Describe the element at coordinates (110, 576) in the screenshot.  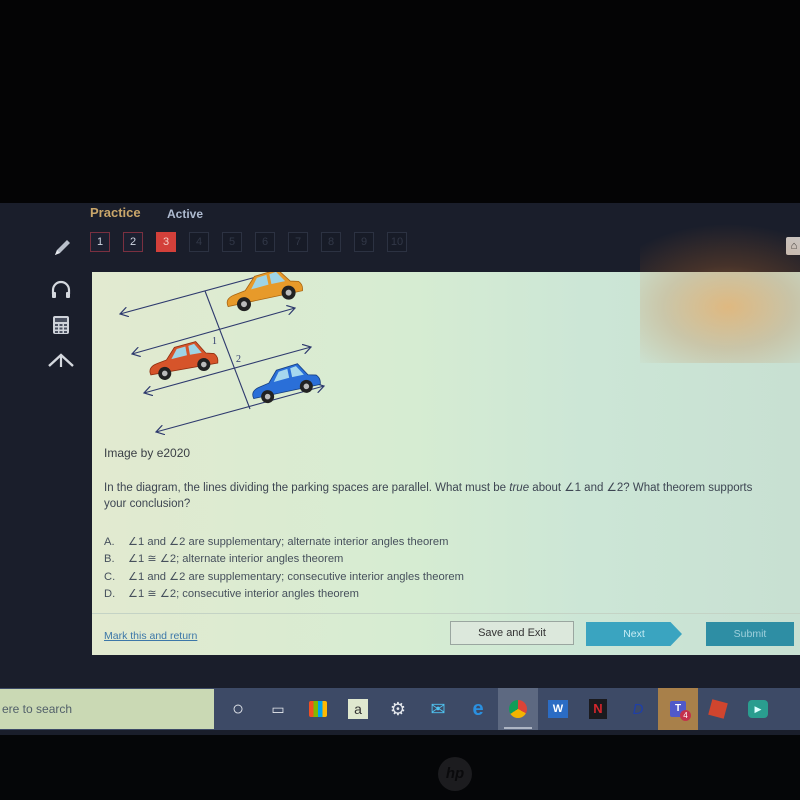
I see `choice-letter: C.` at that location.